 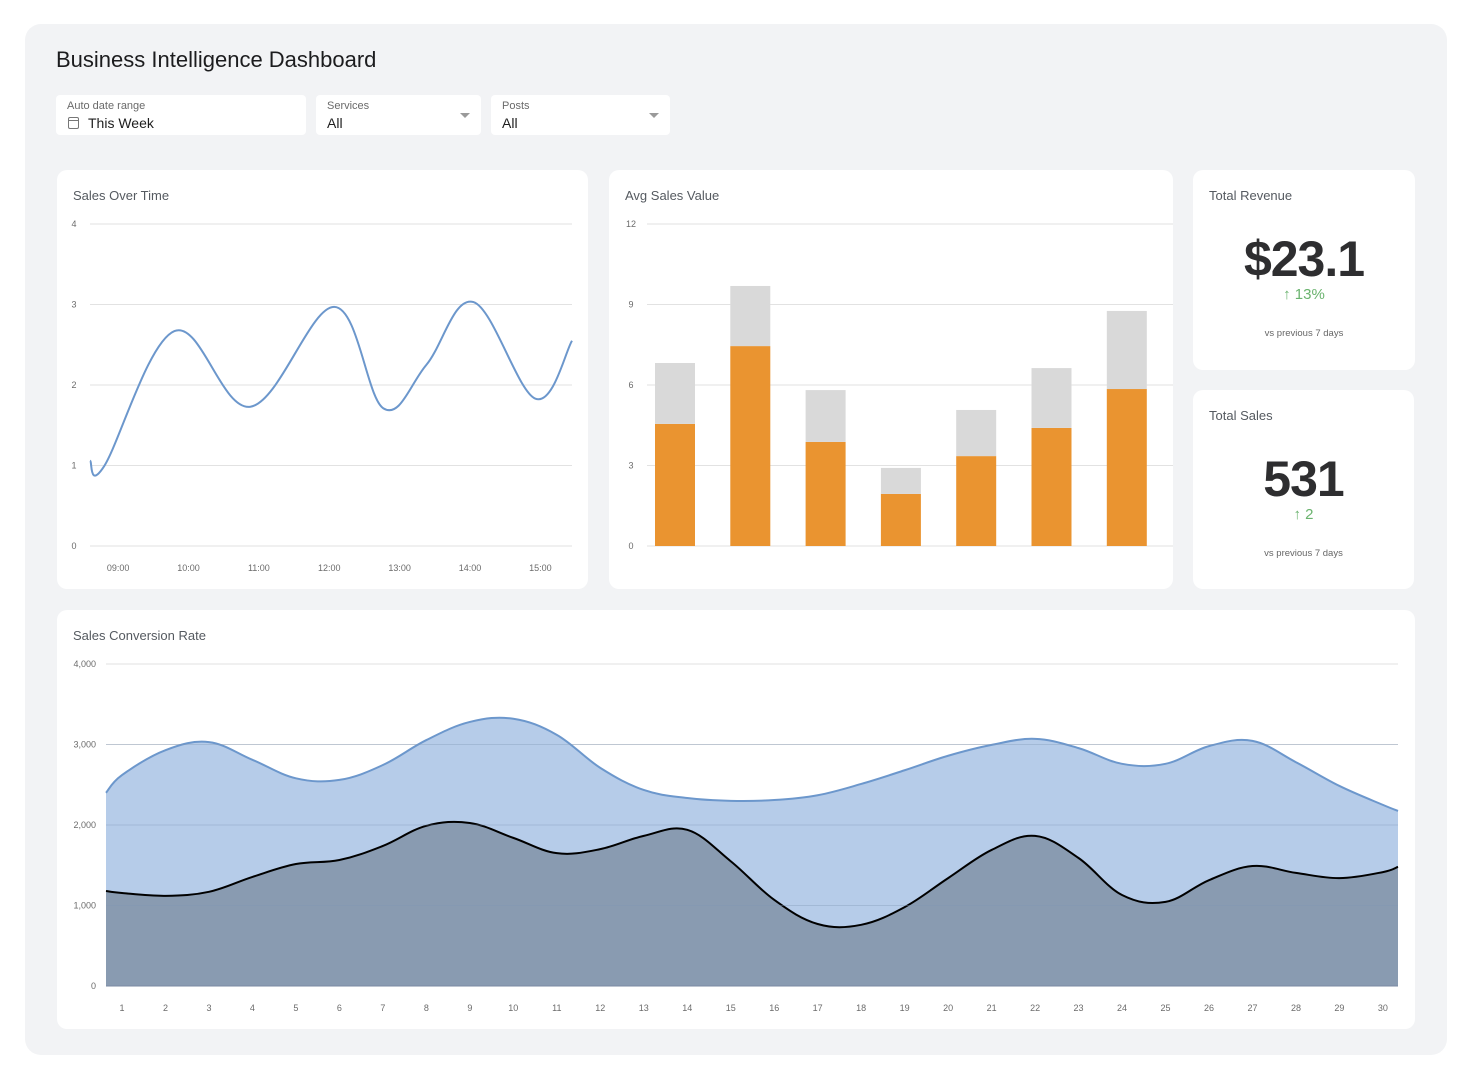 I want to click on x-tick-label: 18, so click(x=861, y=1008).